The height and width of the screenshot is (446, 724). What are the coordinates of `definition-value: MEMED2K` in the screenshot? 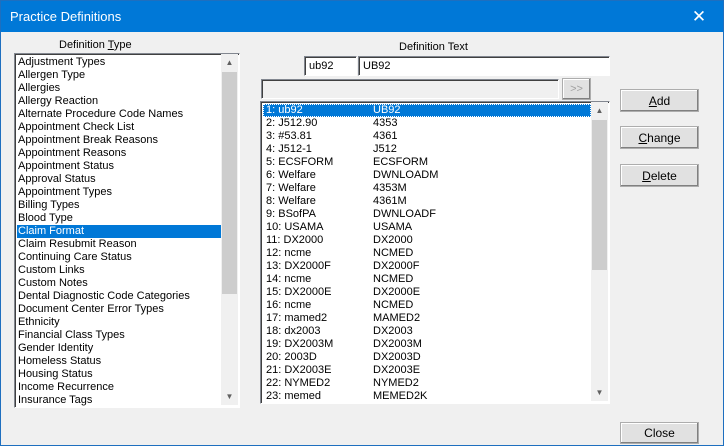 It's located at (400, 396).